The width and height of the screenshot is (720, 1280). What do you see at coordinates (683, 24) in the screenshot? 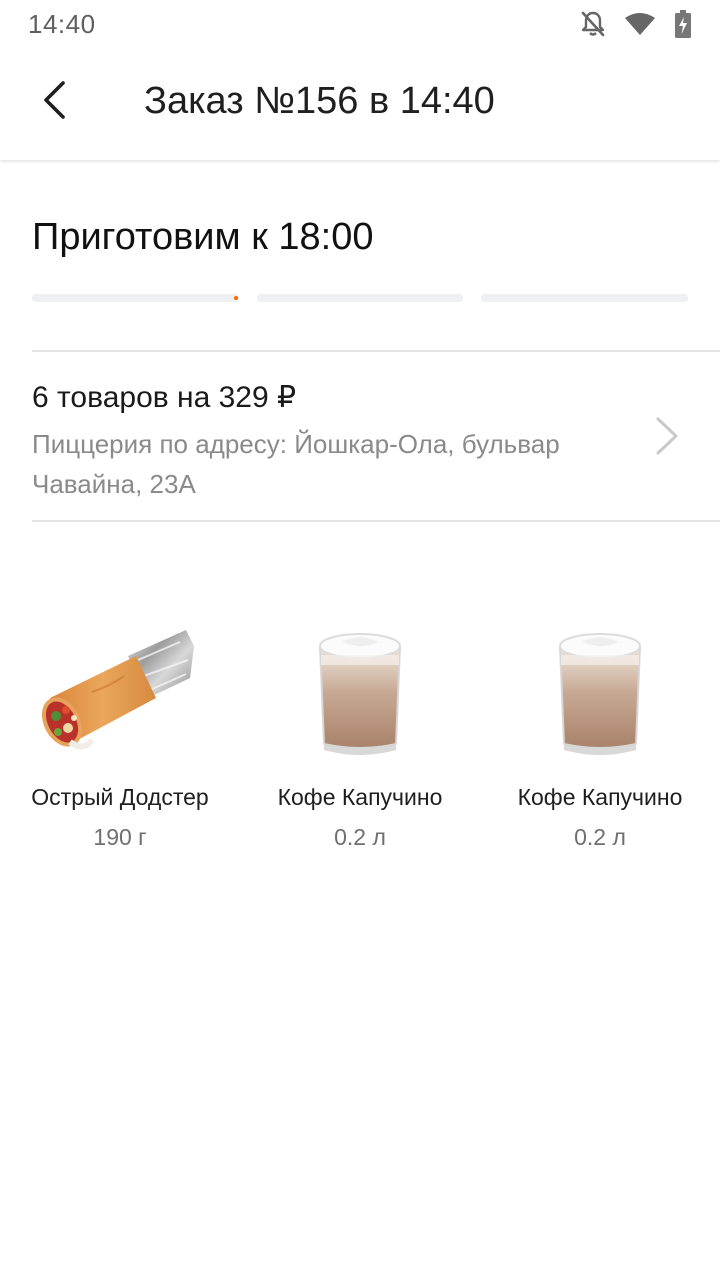
I see `battery-charging-icon` at bounding box center [683, 24].